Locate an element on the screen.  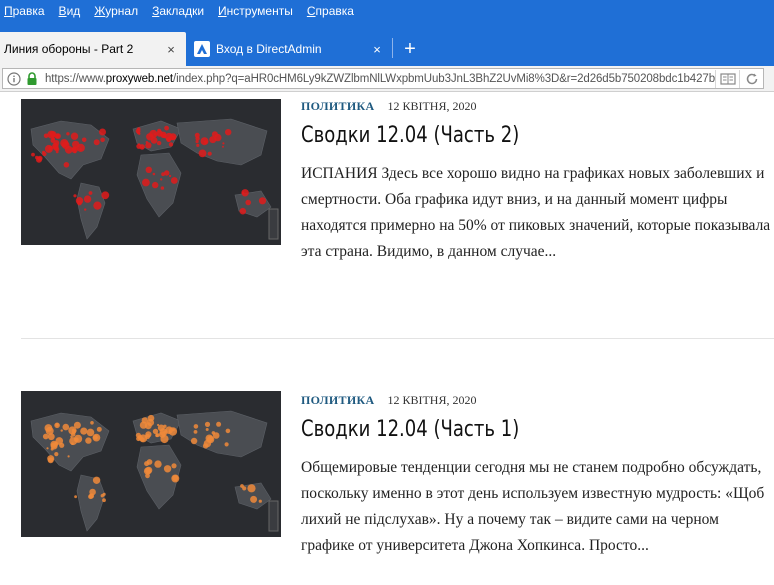
article-divider is located at coordinates (397, 338).